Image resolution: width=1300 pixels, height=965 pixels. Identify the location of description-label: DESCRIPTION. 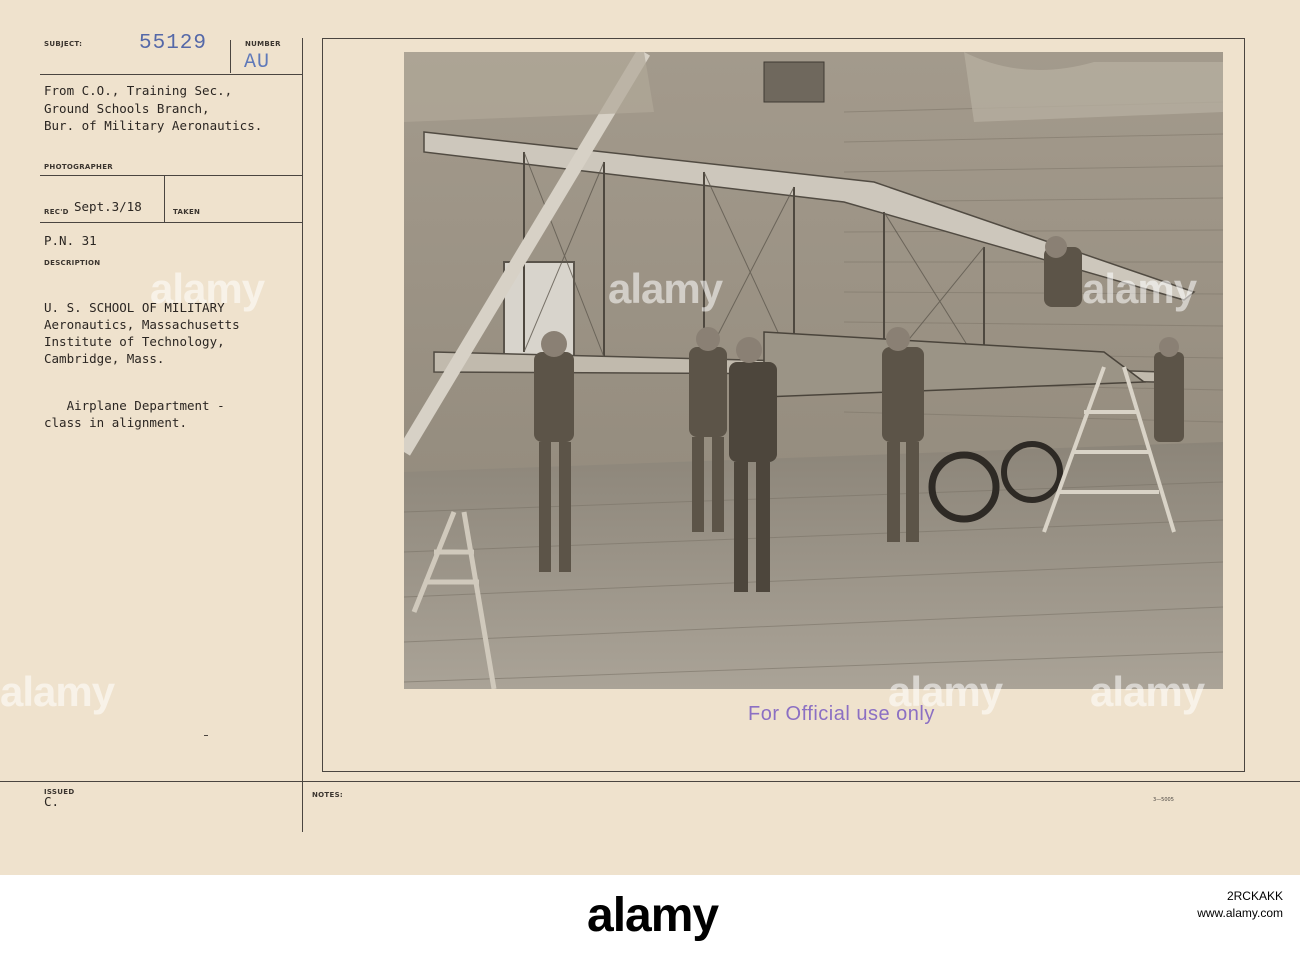
(72, 263).